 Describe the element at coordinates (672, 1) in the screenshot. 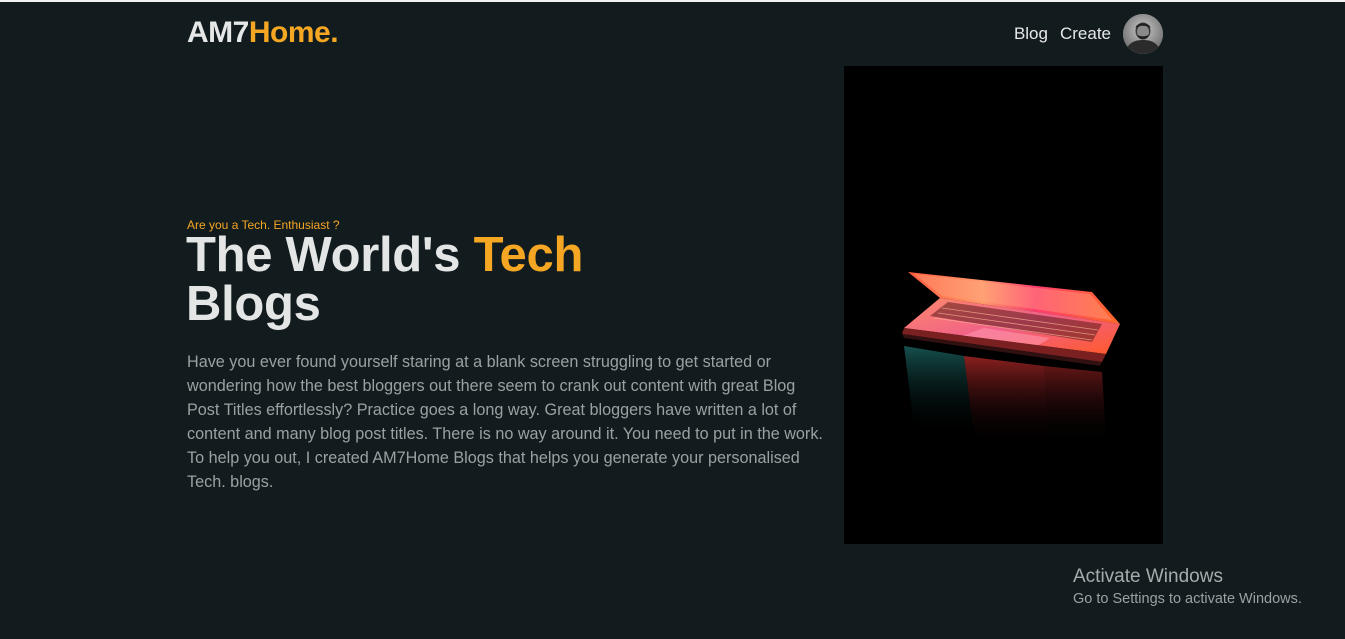

I see `window-top-border` at that location.